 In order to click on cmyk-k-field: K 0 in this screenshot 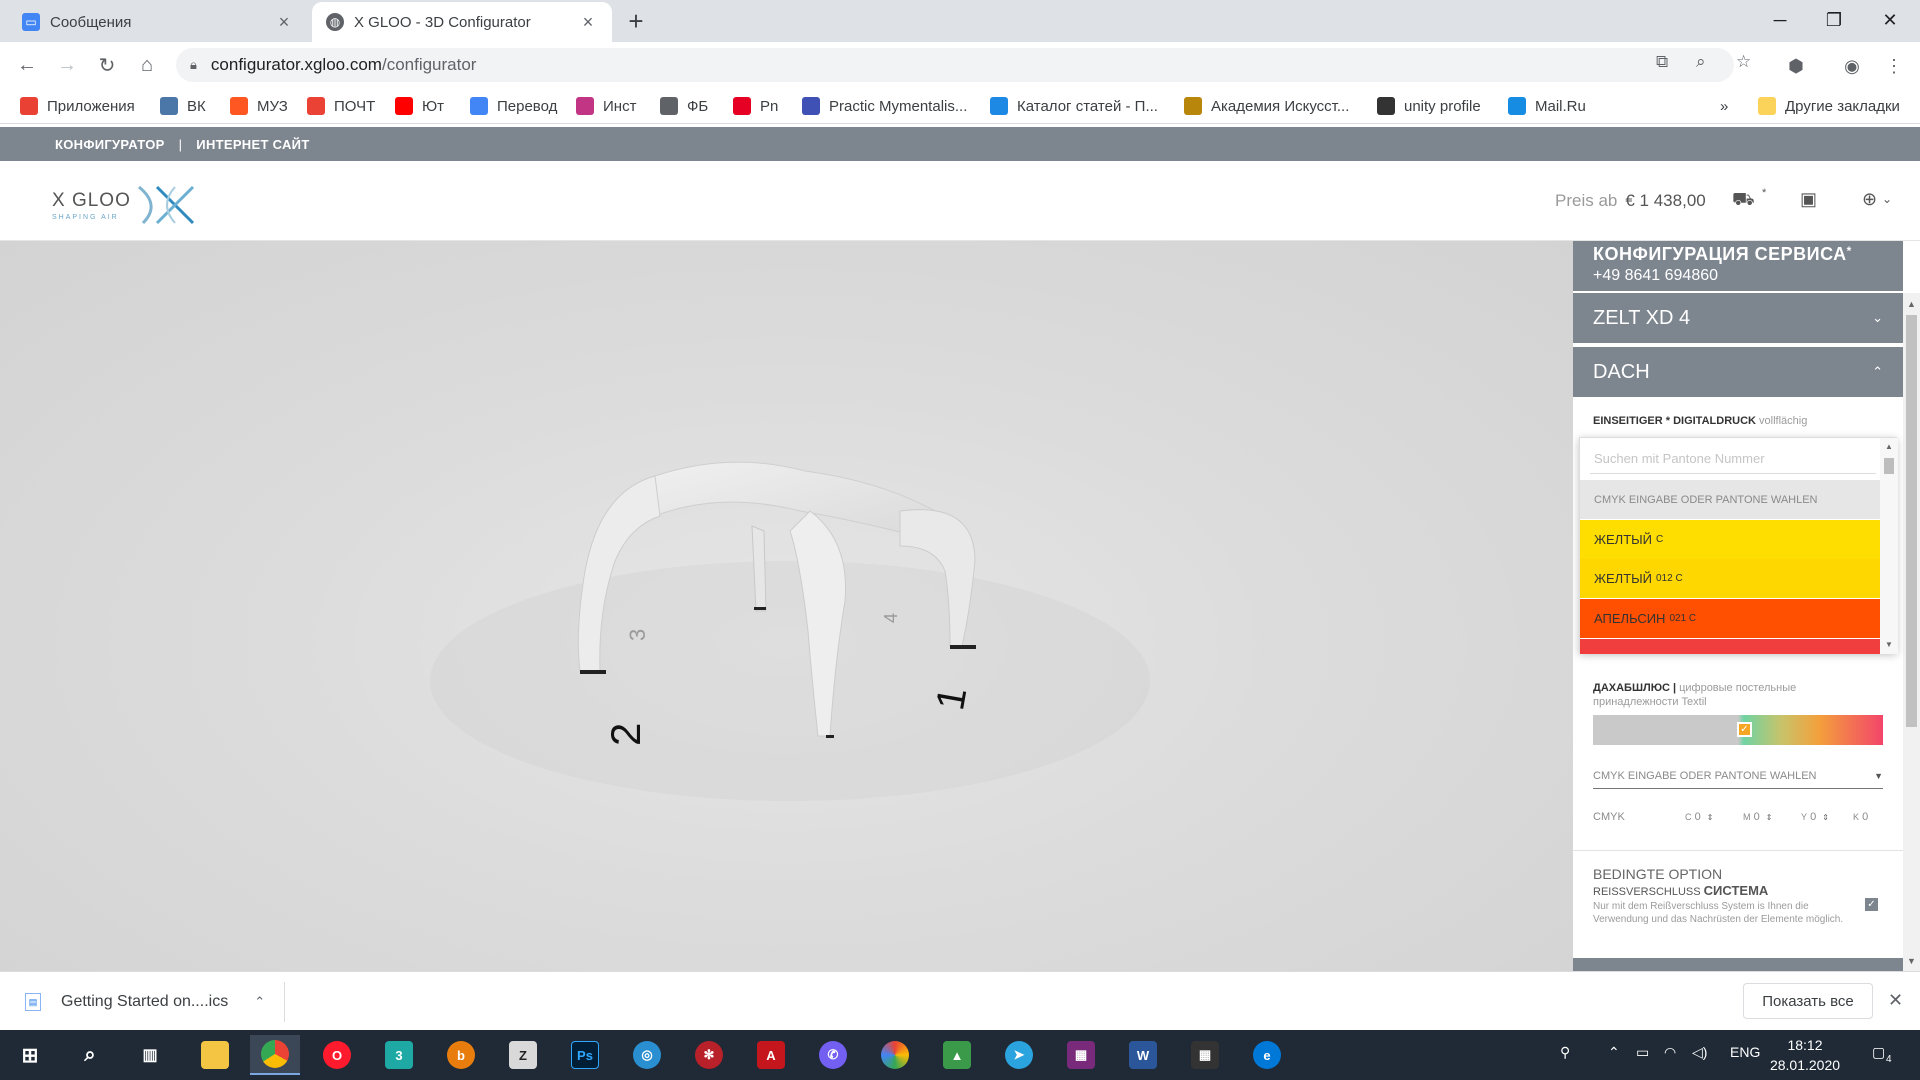, I will do `click(1860, 817)`.